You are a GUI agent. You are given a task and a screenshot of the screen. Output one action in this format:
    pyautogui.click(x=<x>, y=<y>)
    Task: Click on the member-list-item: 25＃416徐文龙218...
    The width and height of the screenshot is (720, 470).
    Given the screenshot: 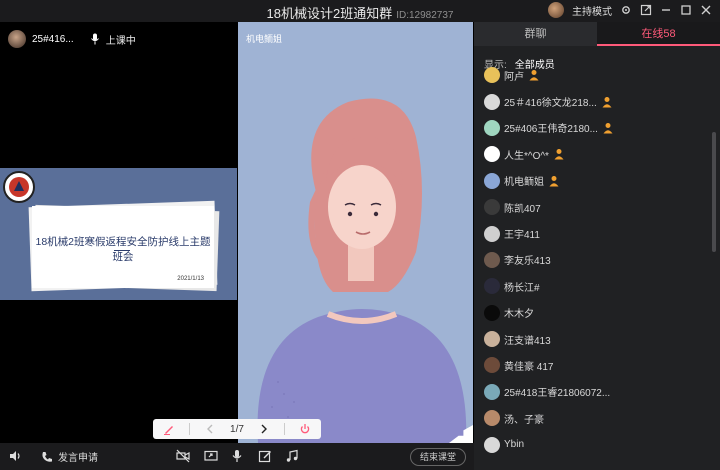 What is the action you would take?
    pyautogui.click(x=594, y=101)
    